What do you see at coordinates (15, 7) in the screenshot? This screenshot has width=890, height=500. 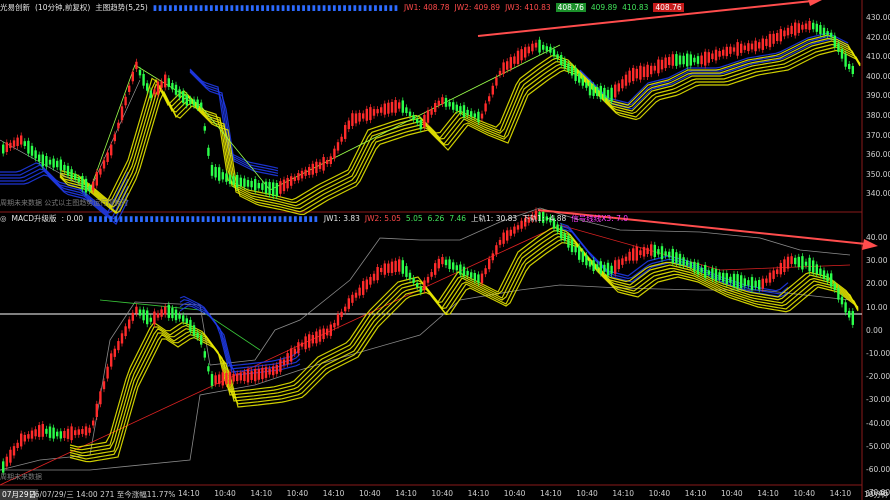 I see `stock-title: 光易创新` at bounding box center [15, 7].